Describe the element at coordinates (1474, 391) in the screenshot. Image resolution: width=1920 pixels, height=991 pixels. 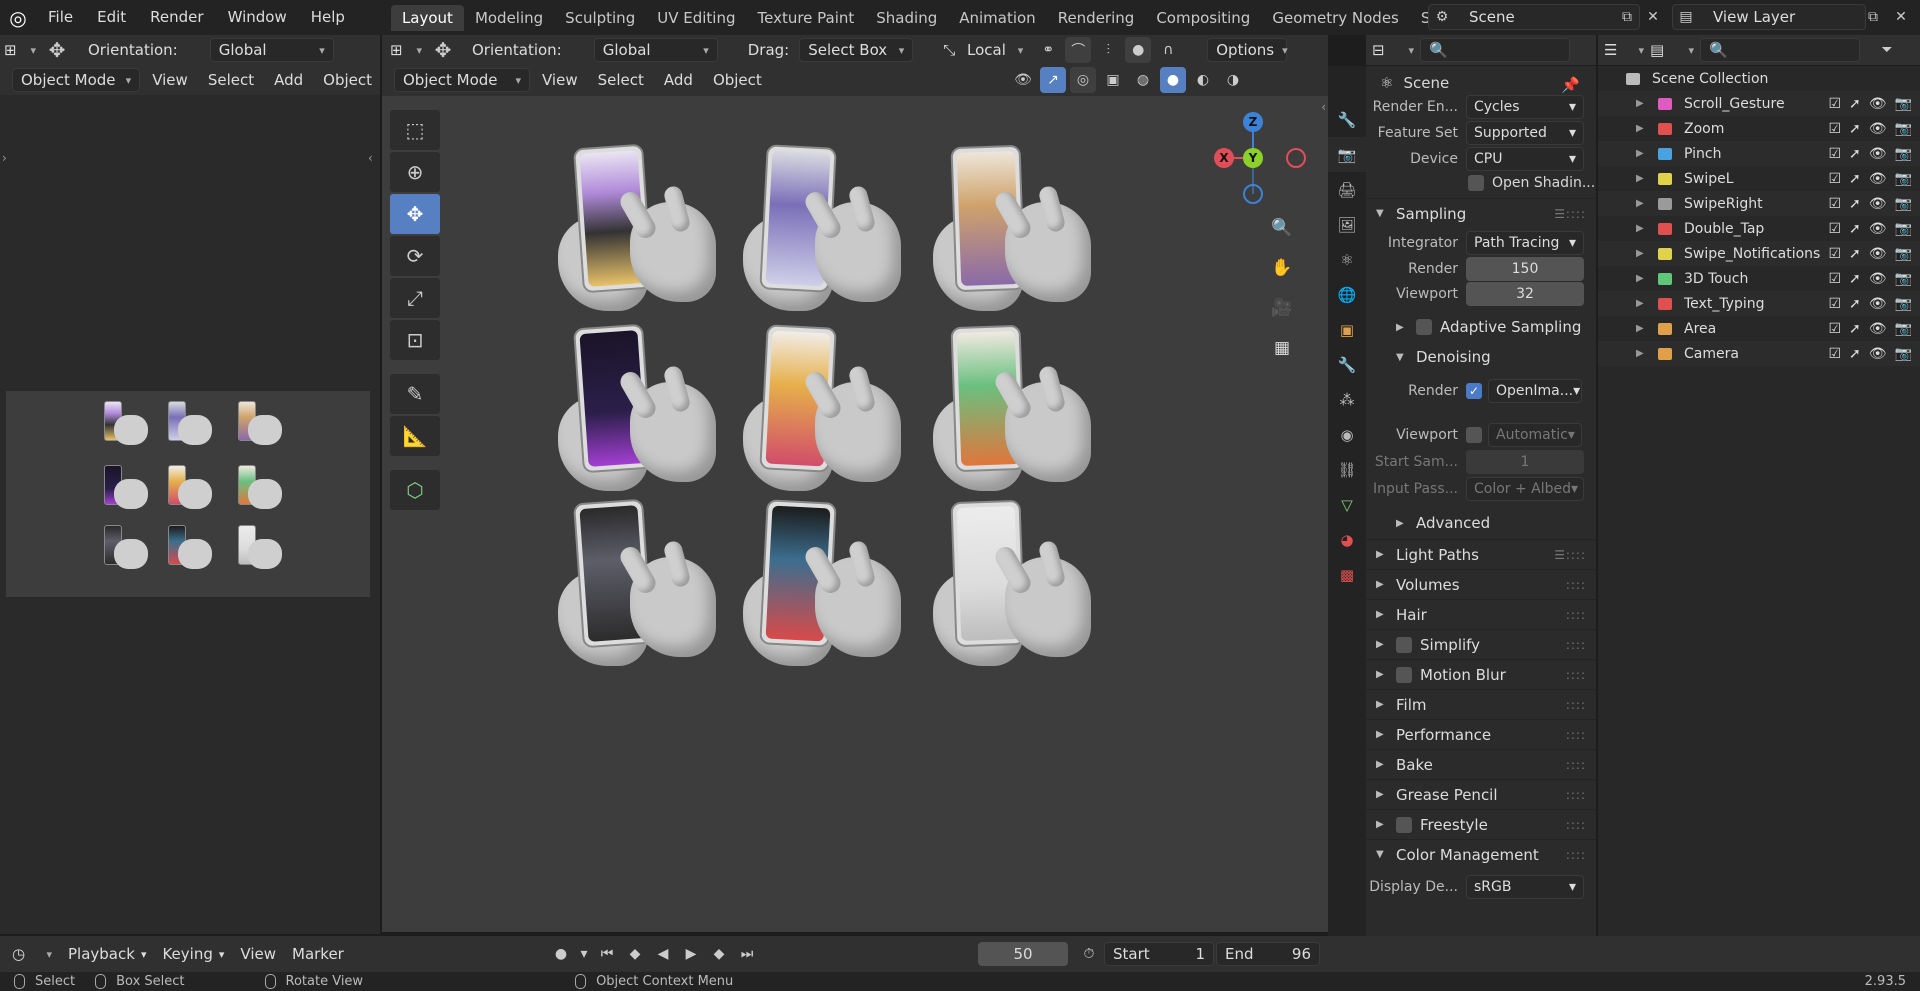
I see `denoise-render-checkbox: ✓` at that location.